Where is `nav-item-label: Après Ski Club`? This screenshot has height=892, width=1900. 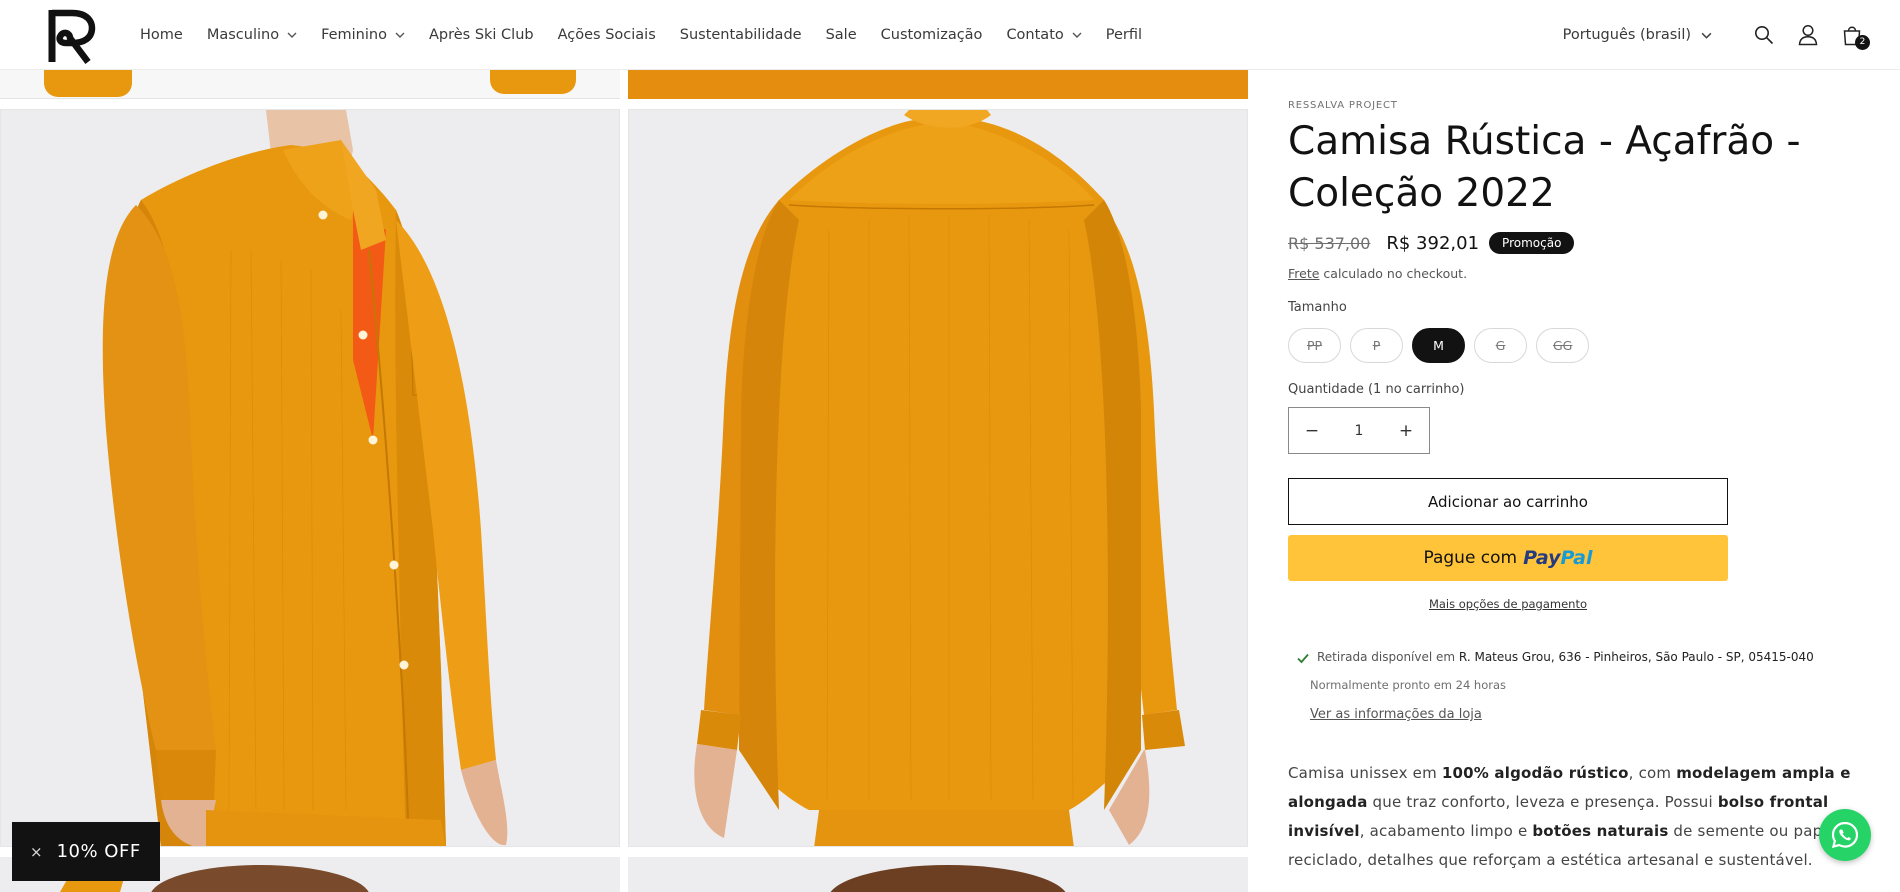 nav-item-label: Après Ski Club is located at coordinates (481, 35).